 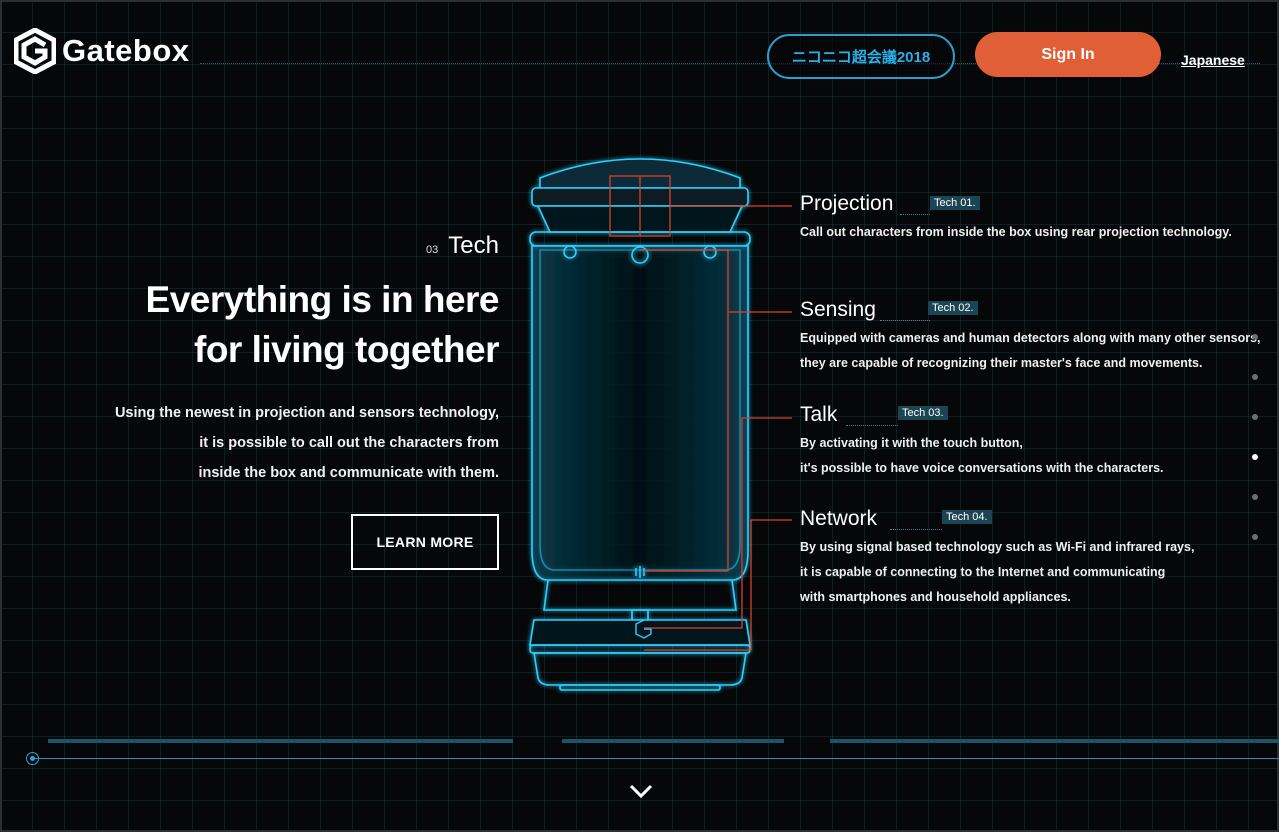 I want to click on feature-title: Projection, so click(x=847, y=203).